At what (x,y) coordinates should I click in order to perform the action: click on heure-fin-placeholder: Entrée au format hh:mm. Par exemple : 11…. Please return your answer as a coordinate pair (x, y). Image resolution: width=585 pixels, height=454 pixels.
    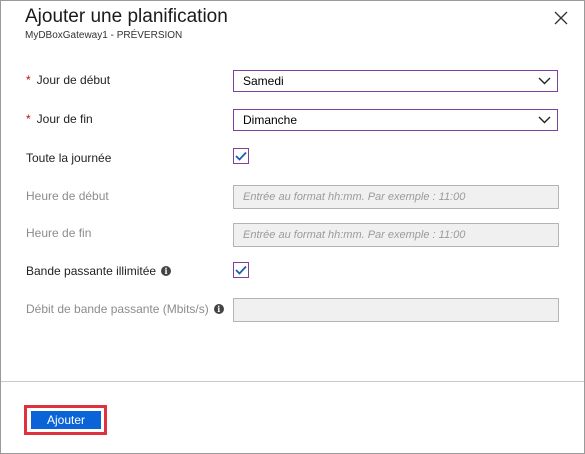
    Looking at the image, I should click on (354, 235).